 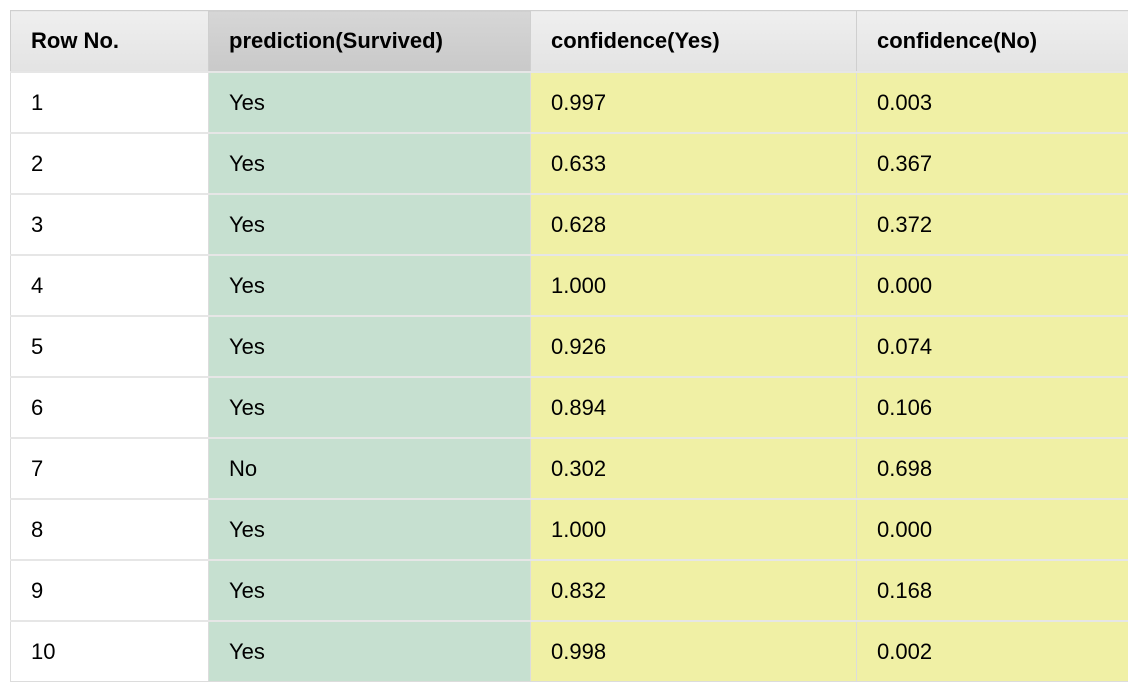 I want to click on cell-confidence-no: 0.003, so click(x=992, y=102).